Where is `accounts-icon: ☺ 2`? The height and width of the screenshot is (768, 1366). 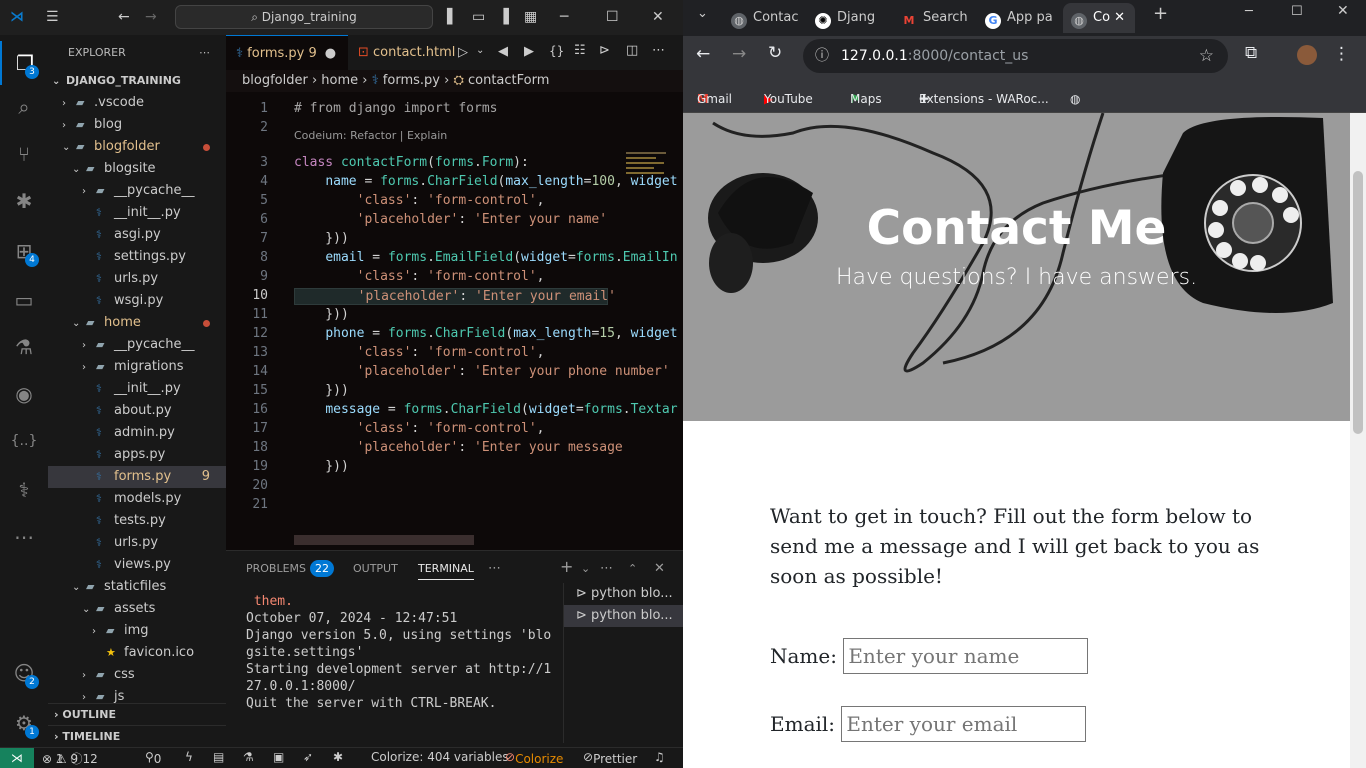
accounts-icon: ☺ 2 is located at coordinates (24, 673).